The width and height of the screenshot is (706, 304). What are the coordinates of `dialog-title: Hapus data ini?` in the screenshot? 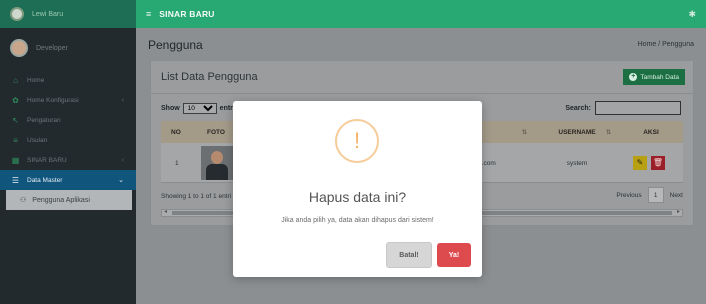 It's located at (357, 197).